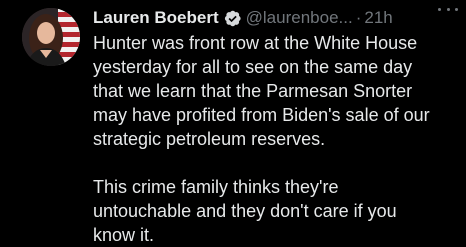 This screenshot has width=466, height=247. What do you see at coordinates (232, 18) in the screenshot?
I see `verified-badge-icon` at bounding box center [232, 18].